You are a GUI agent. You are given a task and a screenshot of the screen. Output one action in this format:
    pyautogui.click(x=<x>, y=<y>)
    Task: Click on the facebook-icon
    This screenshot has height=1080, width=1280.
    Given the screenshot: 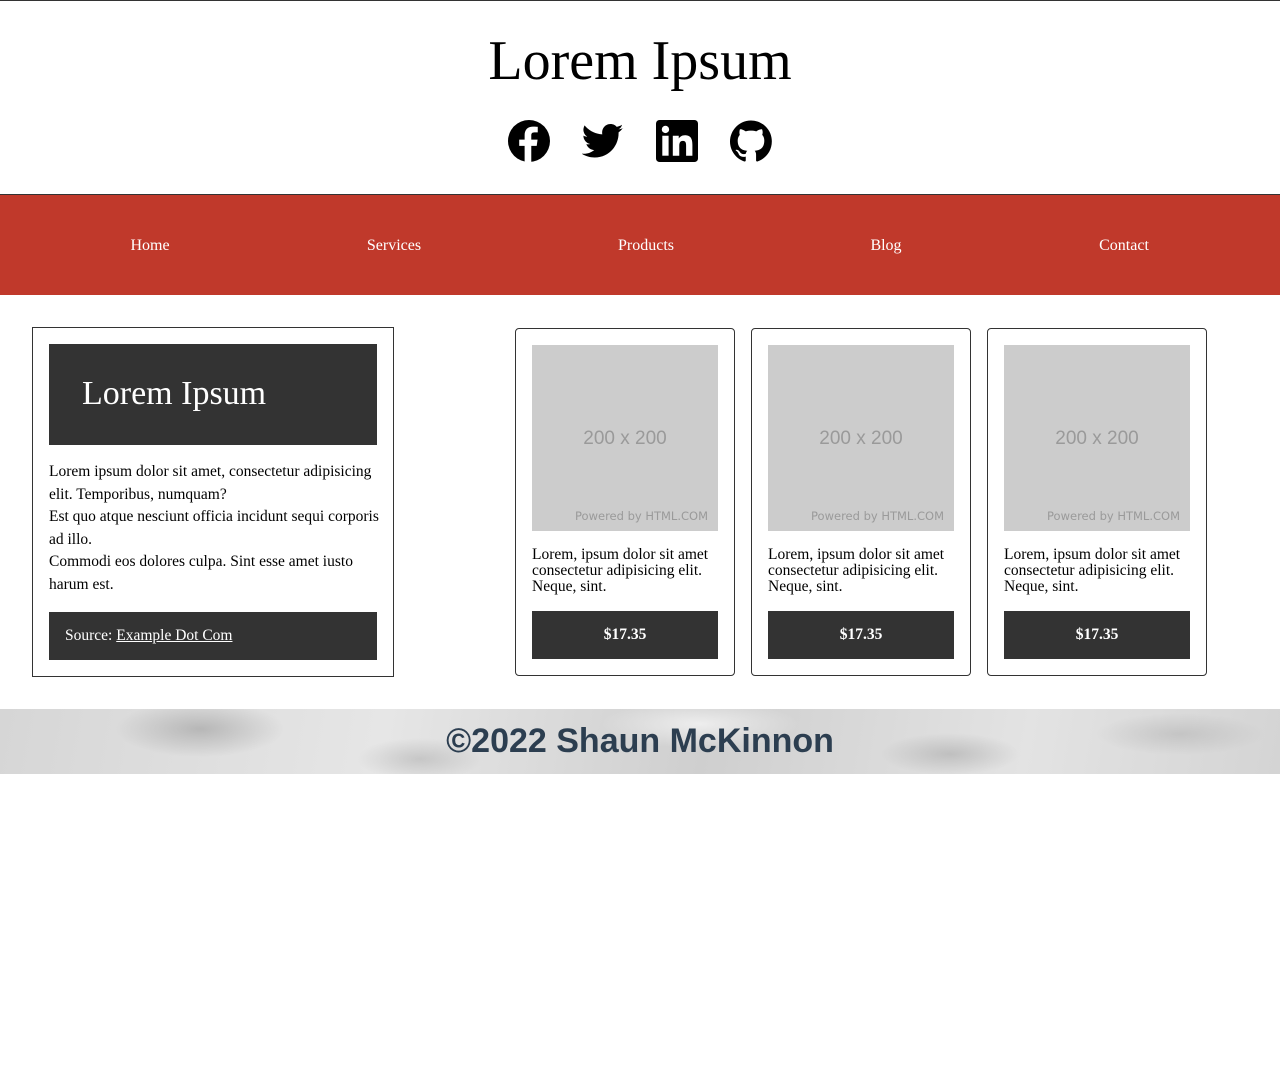 What is the action you would take?
    pyautogui.click(x=529, y=141)
    